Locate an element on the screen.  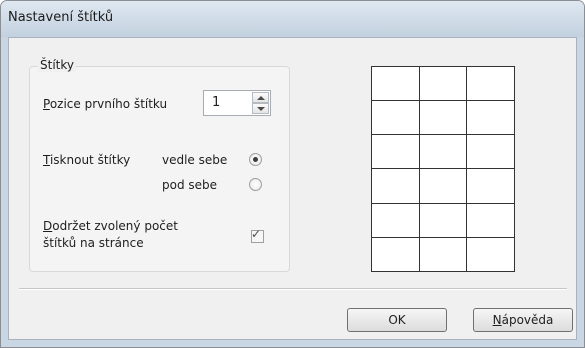
checkmark-icon: ✓ is located at coordinates (256, 234).